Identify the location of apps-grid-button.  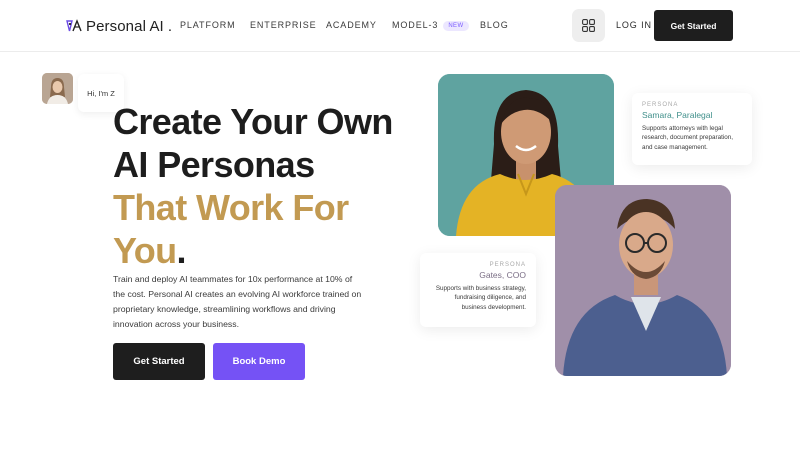
(588, 25).